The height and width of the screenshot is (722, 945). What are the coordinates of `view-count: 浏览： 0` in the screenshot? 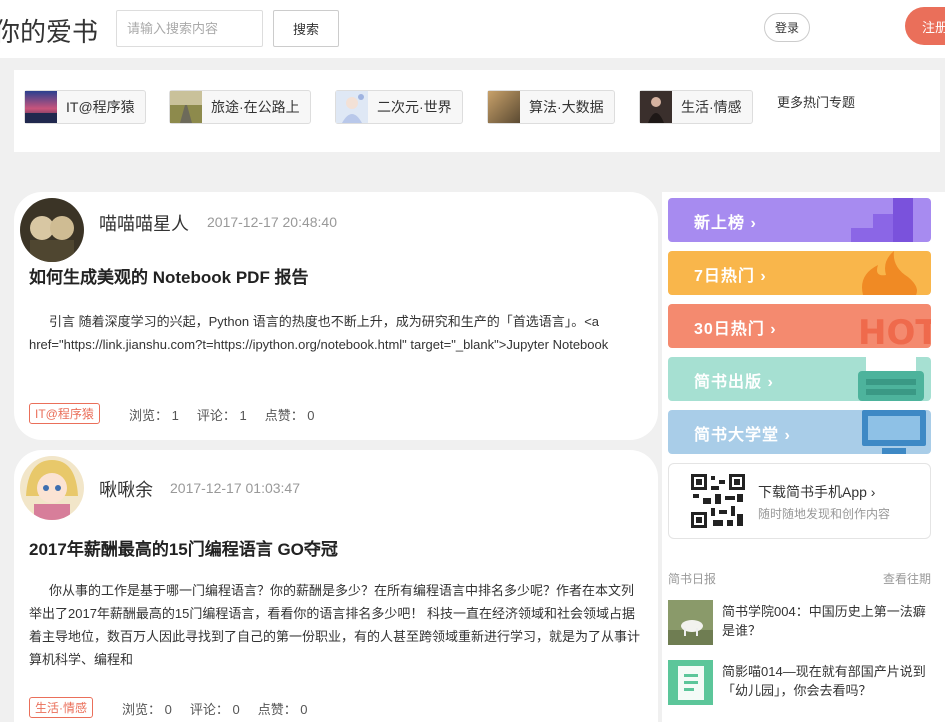 It's located at (147, 709).